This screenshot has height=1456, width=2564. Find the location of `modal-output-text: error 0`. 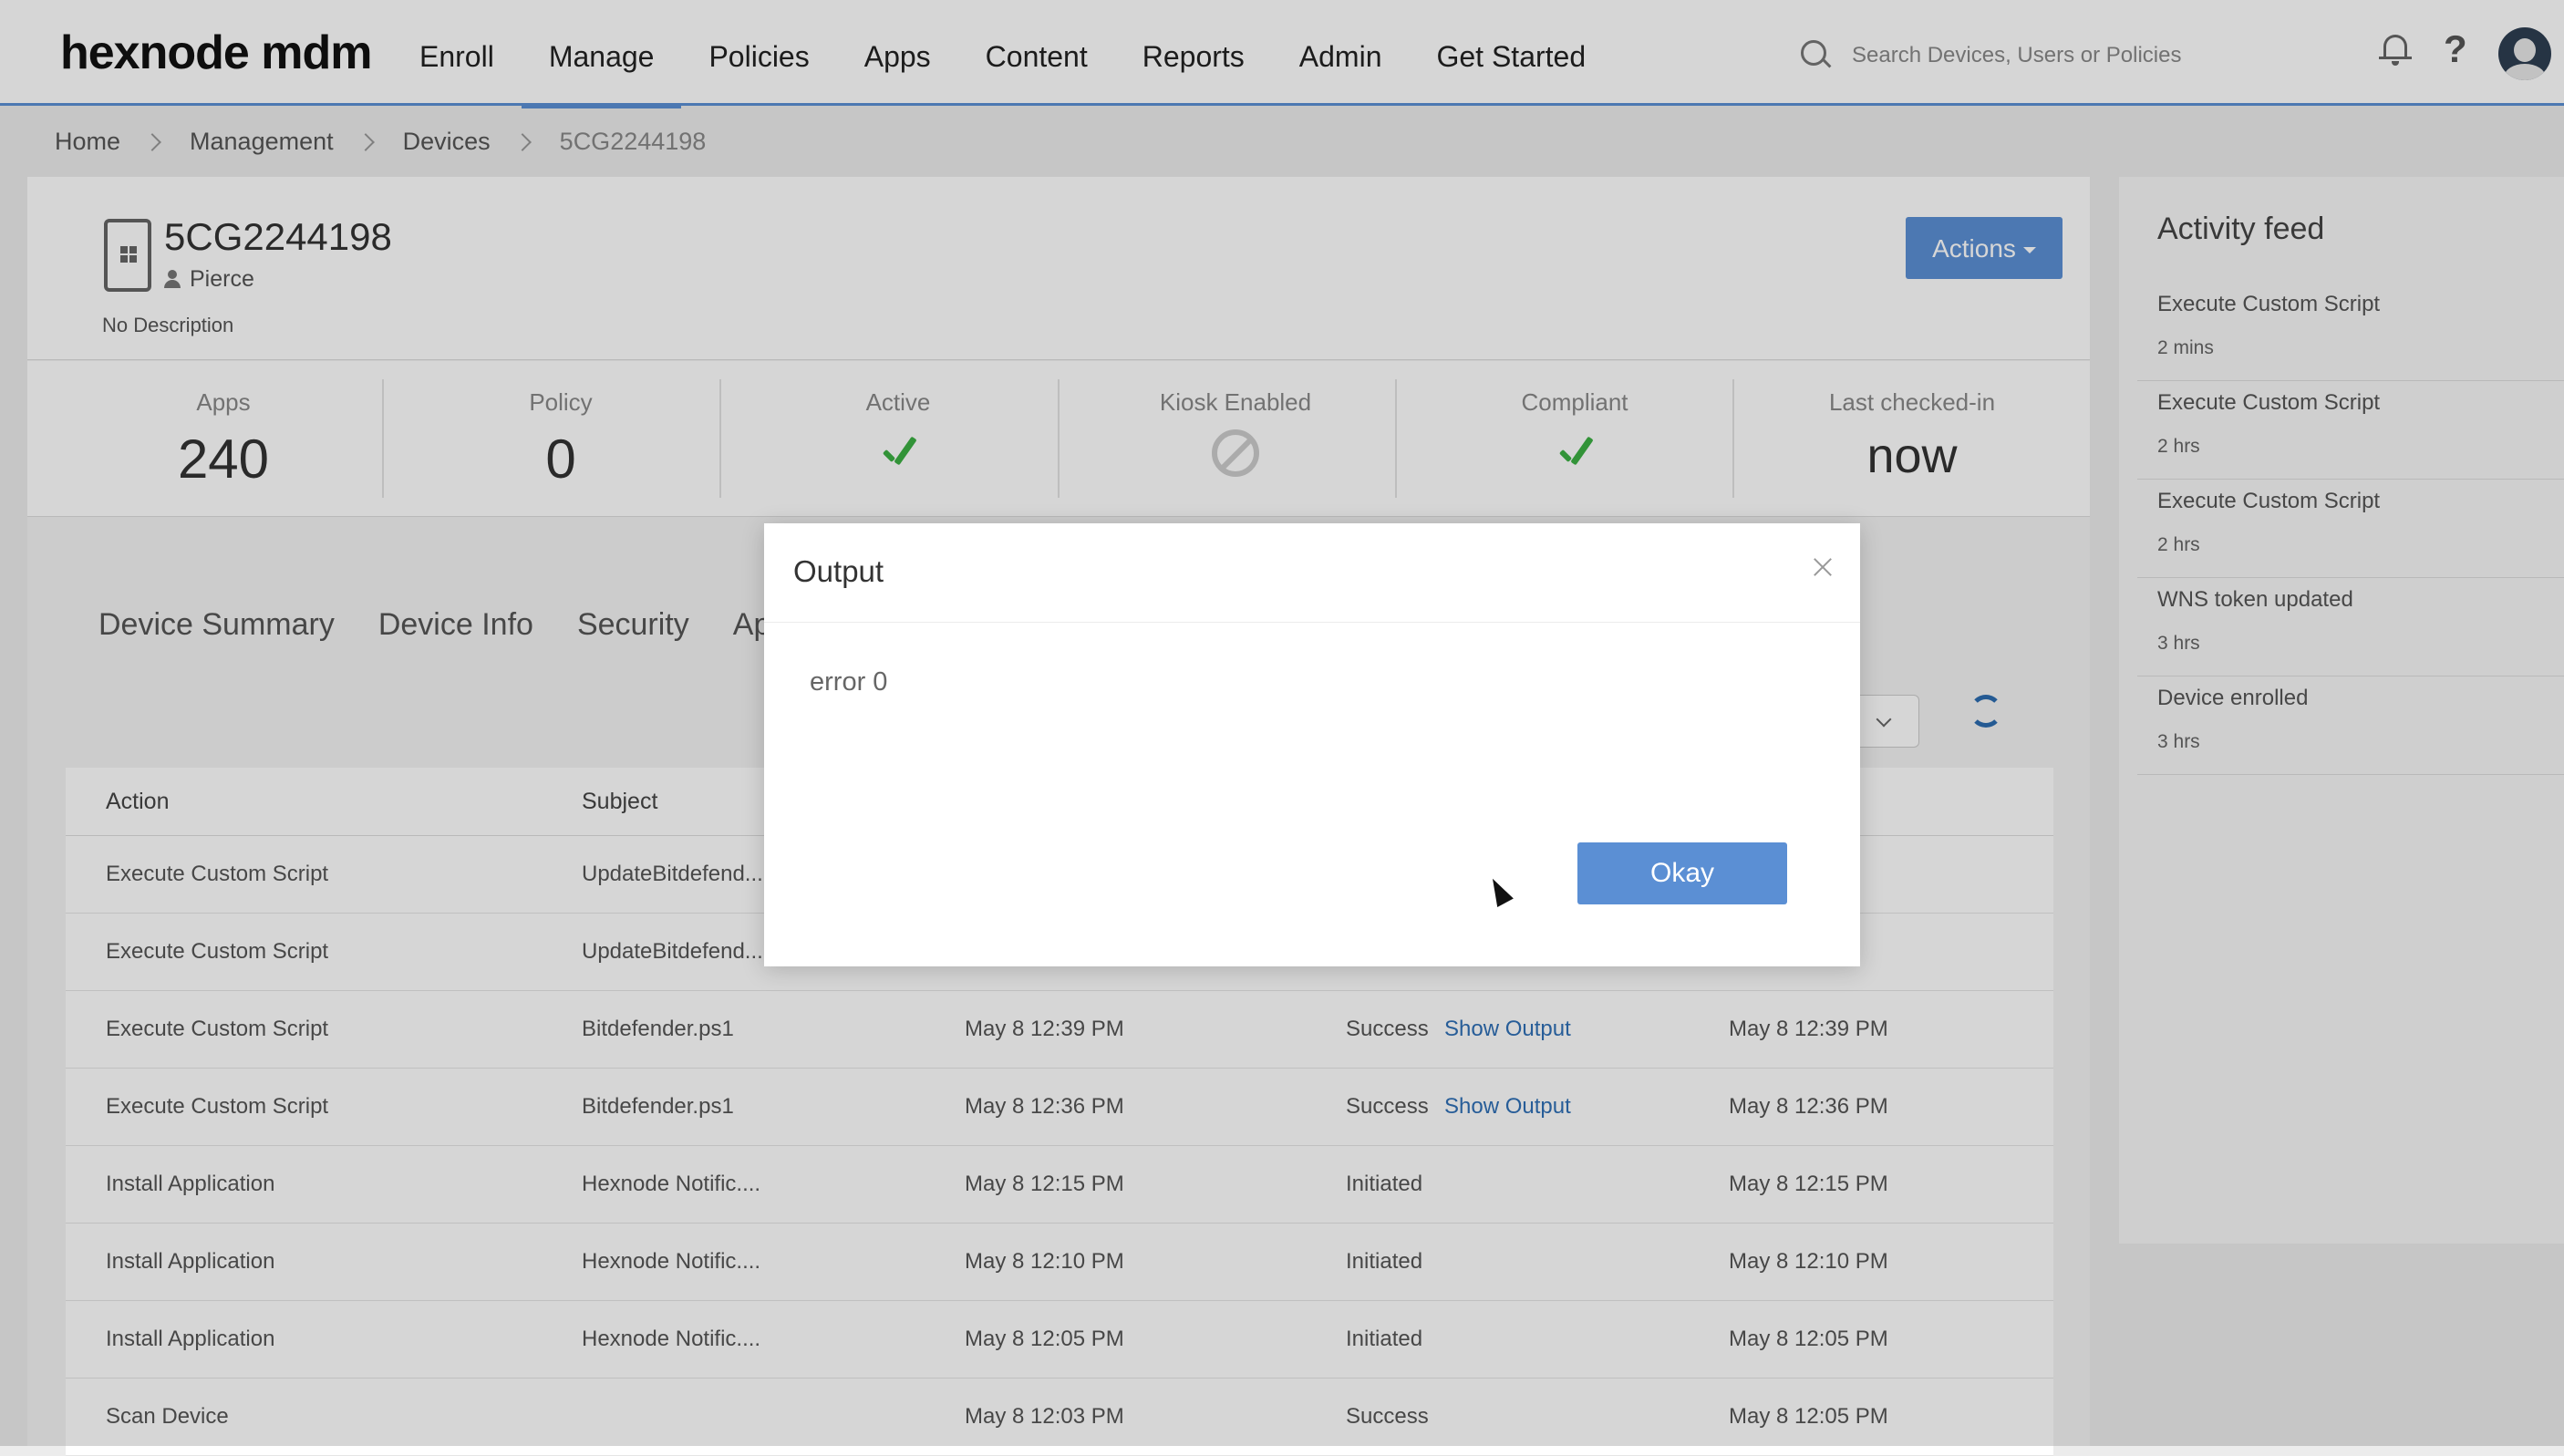

modal-output-text: error 0 is located at coordinates (849, 682).